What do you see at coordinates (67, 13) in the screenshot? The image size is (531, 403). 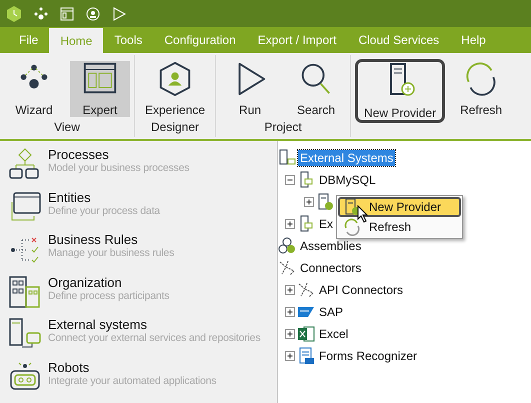 I see `layout-icon` at bounding box center [67, 13].